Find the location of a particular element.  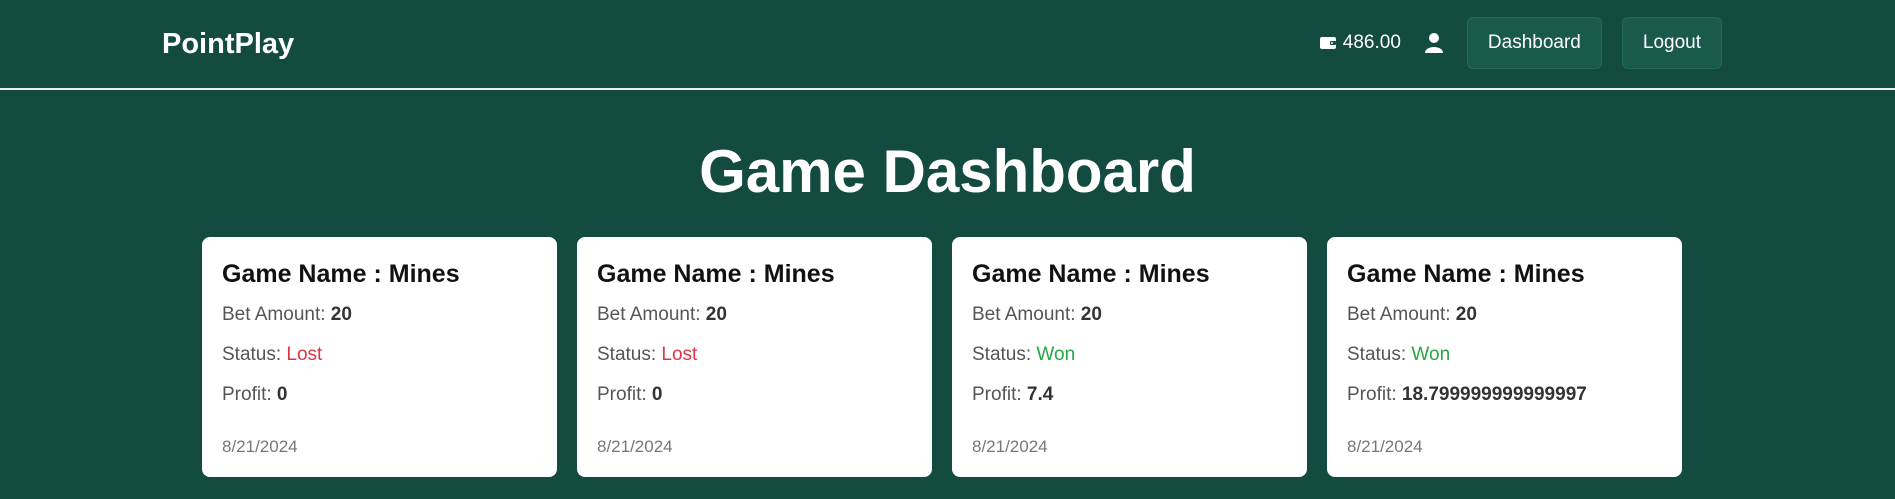

page-title: Game Dashboard is located at coordinates (947, 171).